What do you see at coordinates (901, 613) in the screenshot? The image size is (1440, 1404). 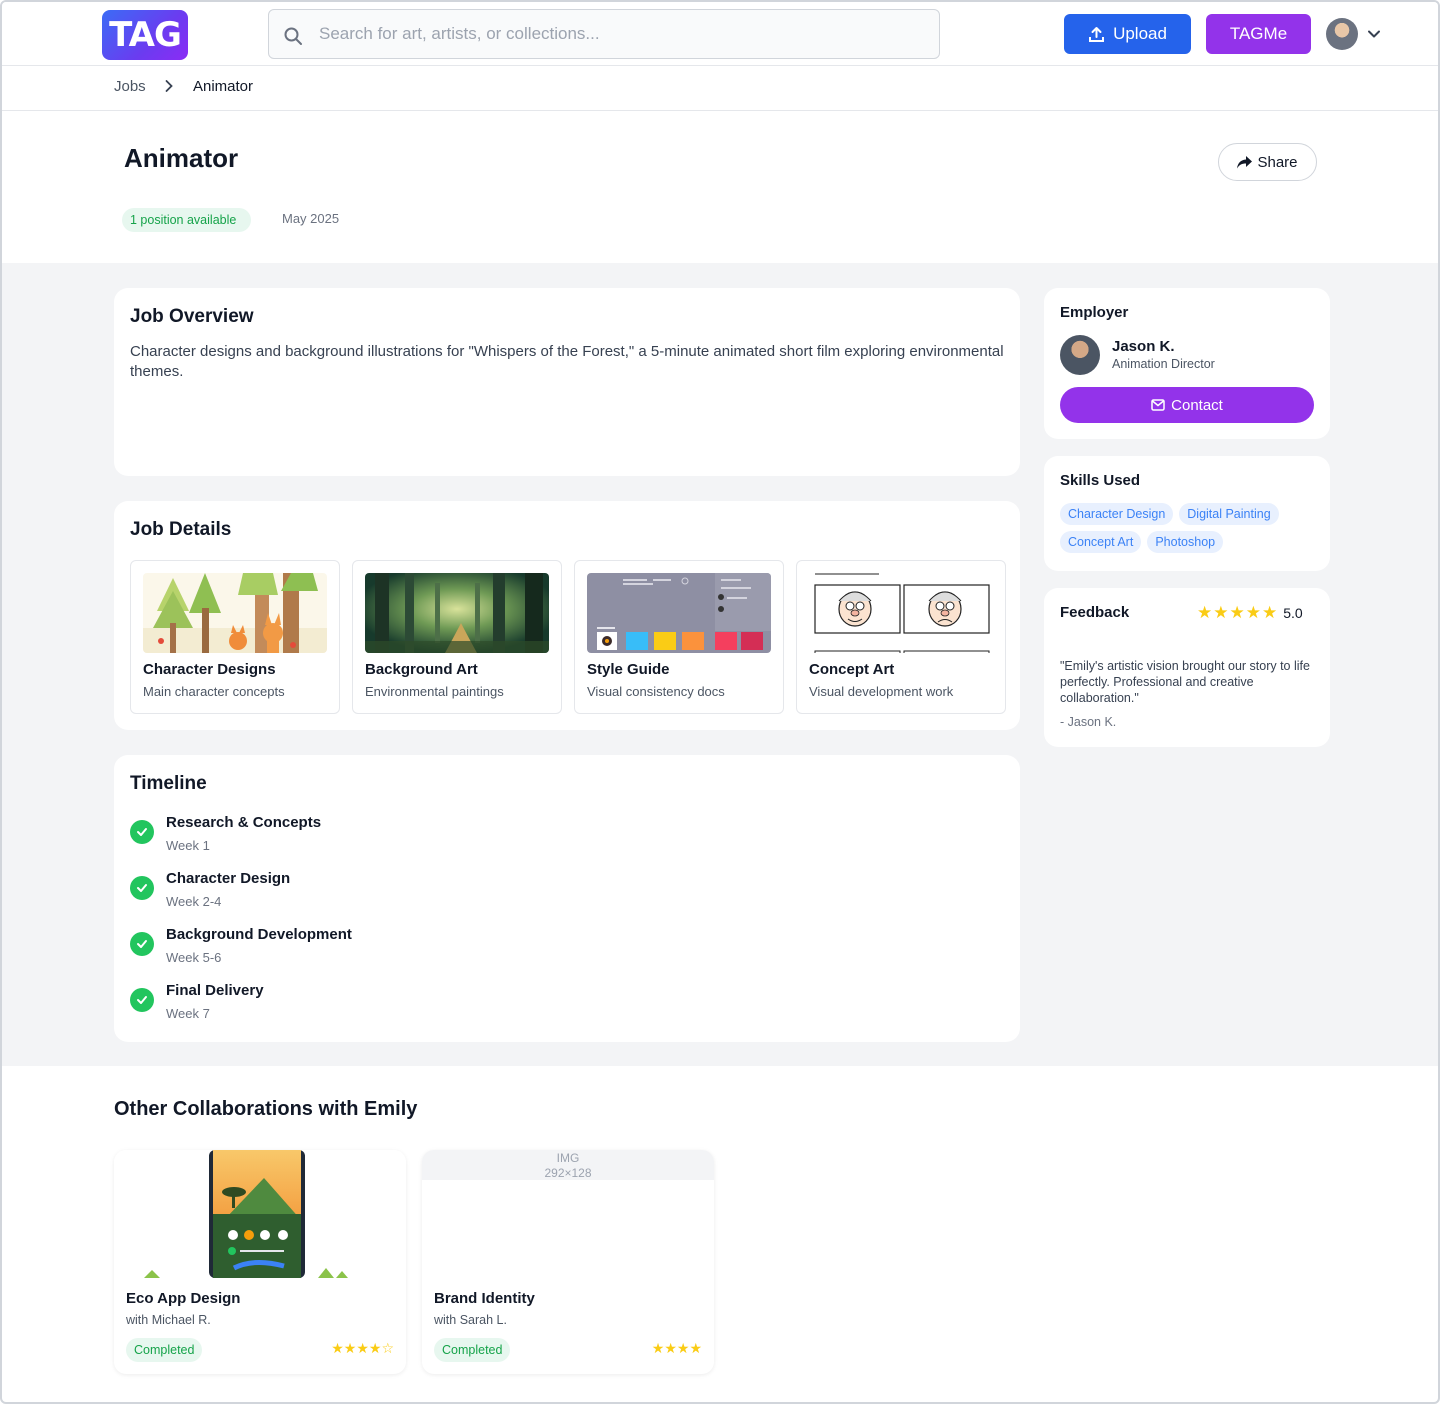 I see `concept-art-image` at bounding box center [901, 613].